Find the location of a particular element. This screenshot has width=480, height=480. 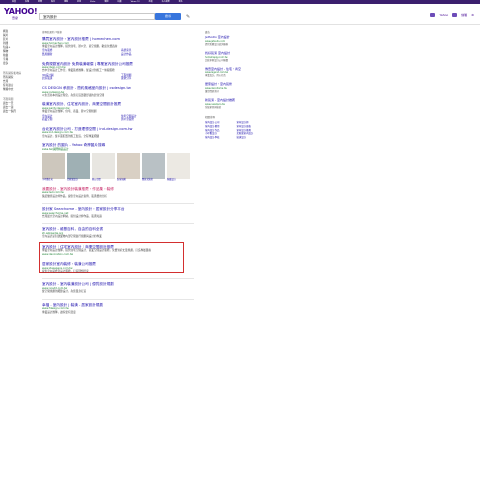

result-desc: 專業室內設計團隊，住宅、商業、辦公空間規劃 is located at coordinates (69, 112).